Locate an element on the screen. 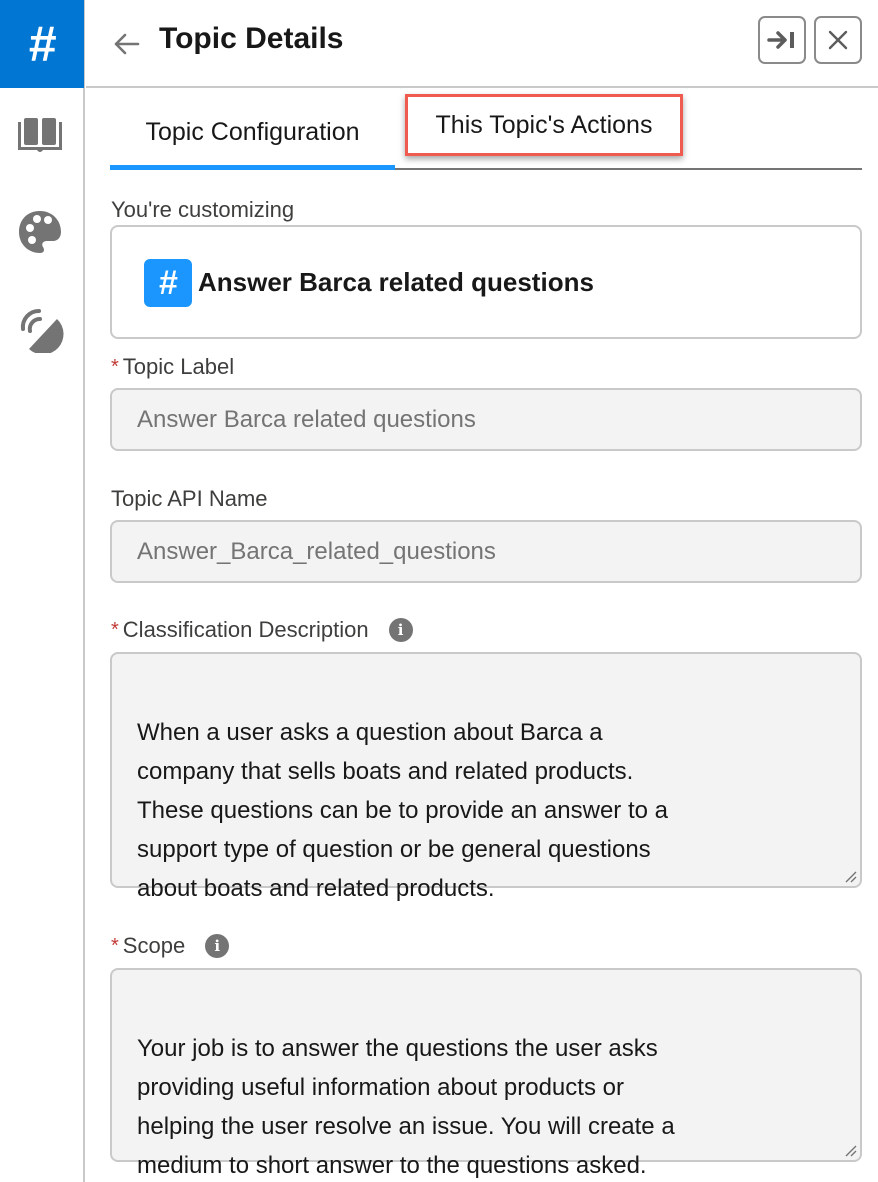  topic-label-field-label: * Topic Label is located at coordinates (170, 367).